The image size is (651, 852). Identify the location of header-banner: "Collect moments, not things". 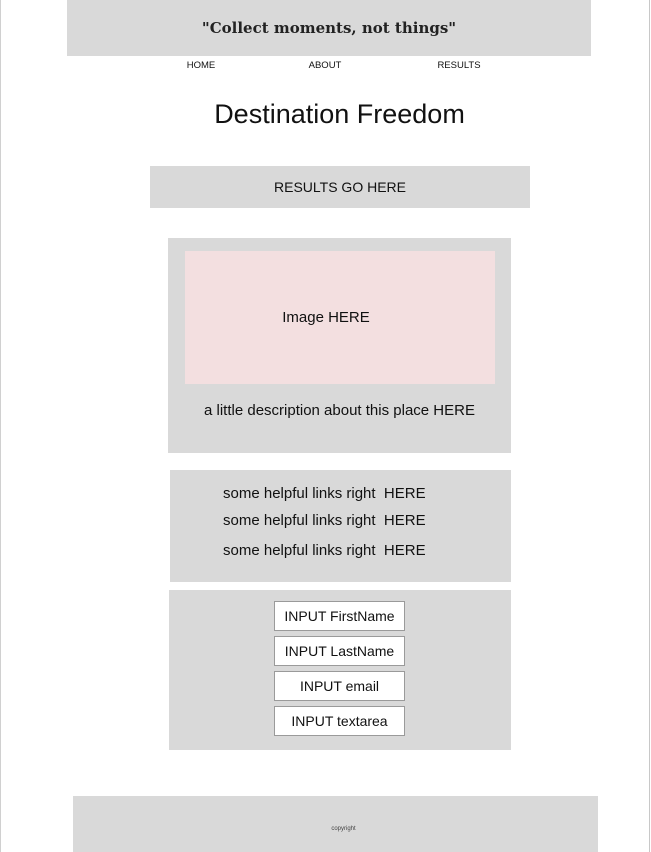
(329, 28).